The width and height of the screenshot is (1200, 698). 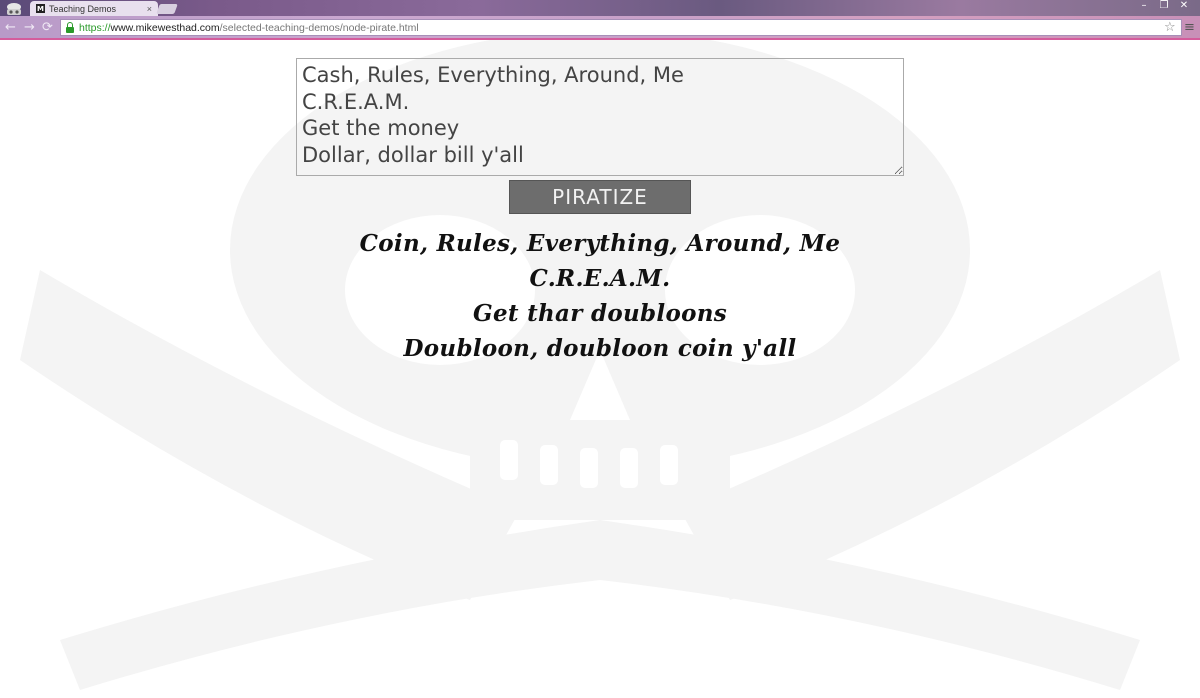 I want to click on reload-icon: ⟳, so click(x=47, y=28).